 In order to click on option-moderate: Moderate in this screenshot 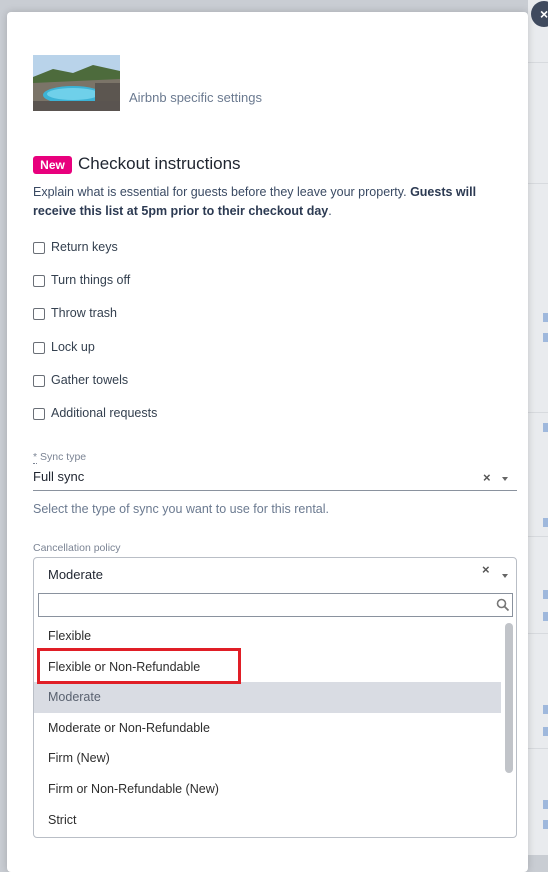, I will do `click(267, 697)`.